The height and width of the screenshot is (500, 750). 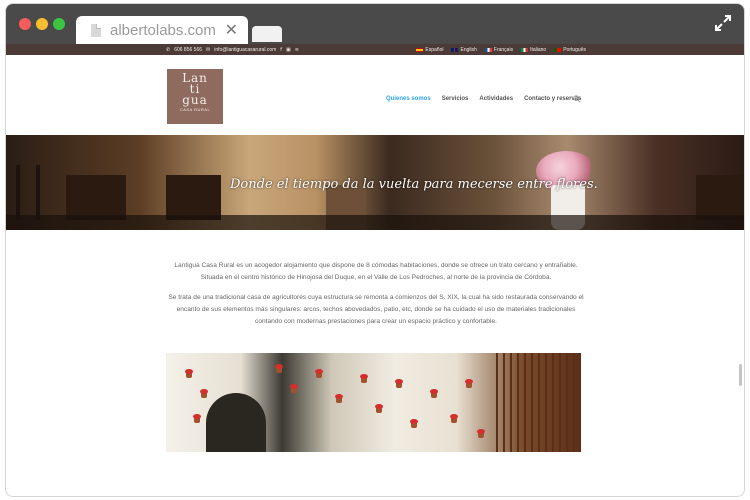 I want to click on nav-item-quienes-somos: Quienes somos, so click(x=408, y=99).